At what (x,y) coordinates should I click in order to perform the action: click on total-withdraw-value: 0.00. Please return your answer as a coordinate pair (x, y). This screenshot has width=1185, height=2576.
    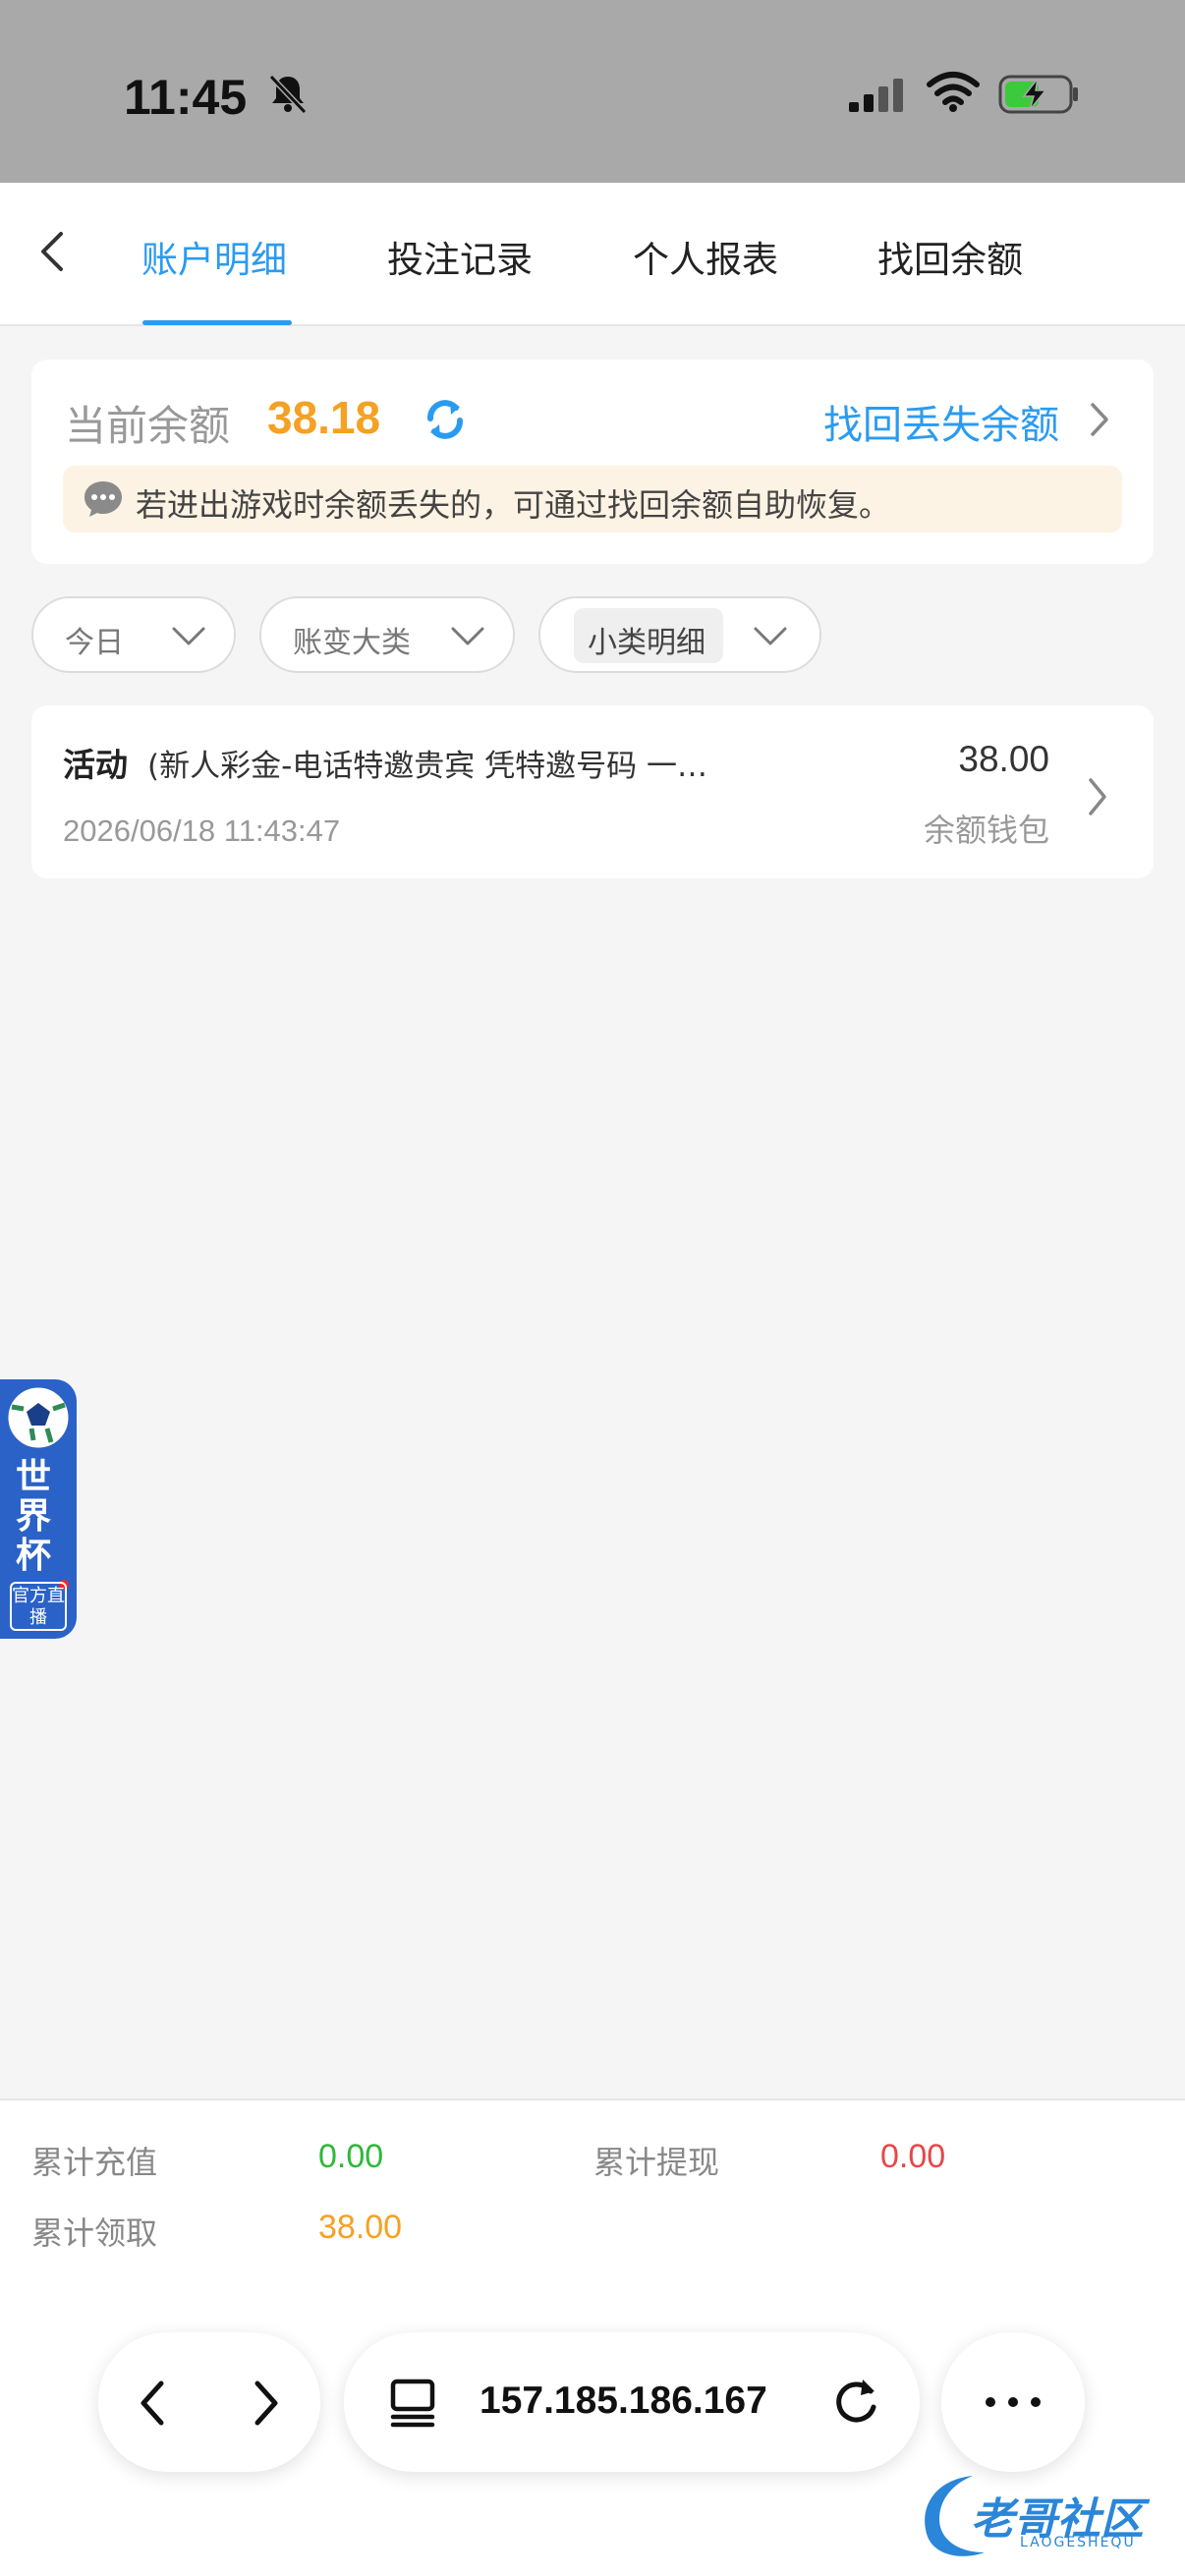
    Looking at the image, I should click on (913, 2156).